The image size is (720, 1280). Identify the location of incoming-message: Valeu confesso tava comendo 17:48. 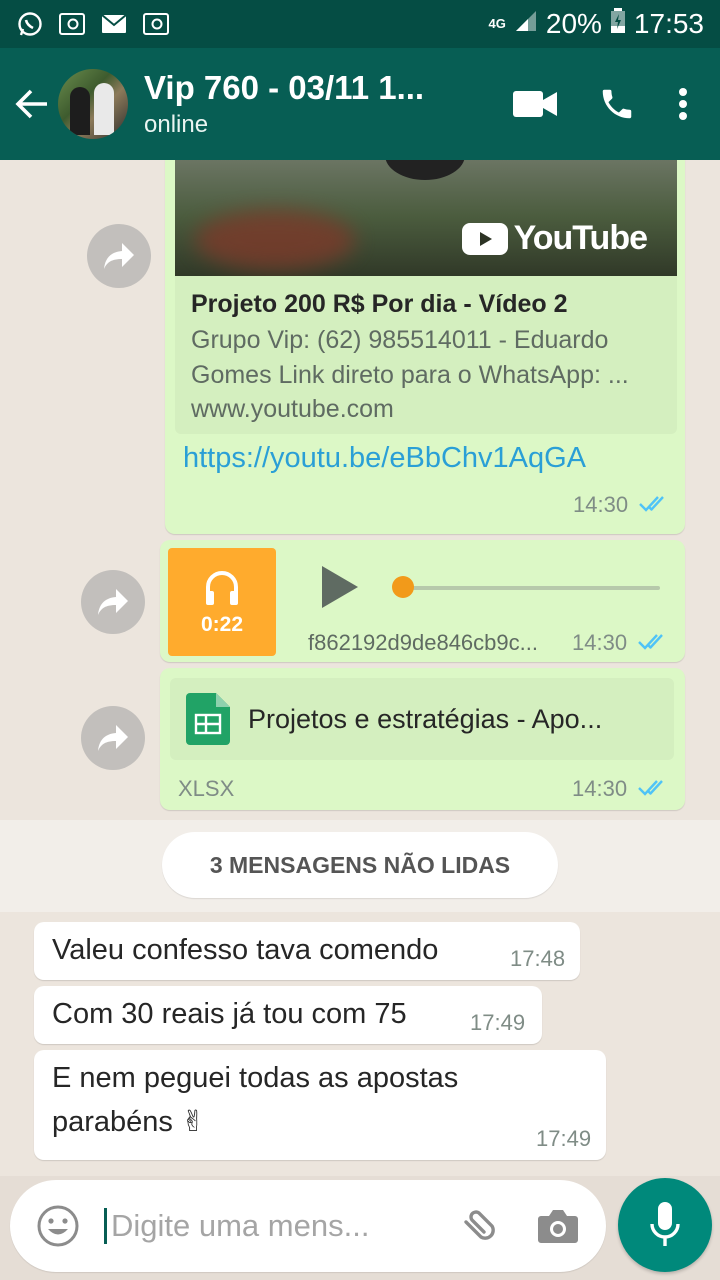
(307, 951).